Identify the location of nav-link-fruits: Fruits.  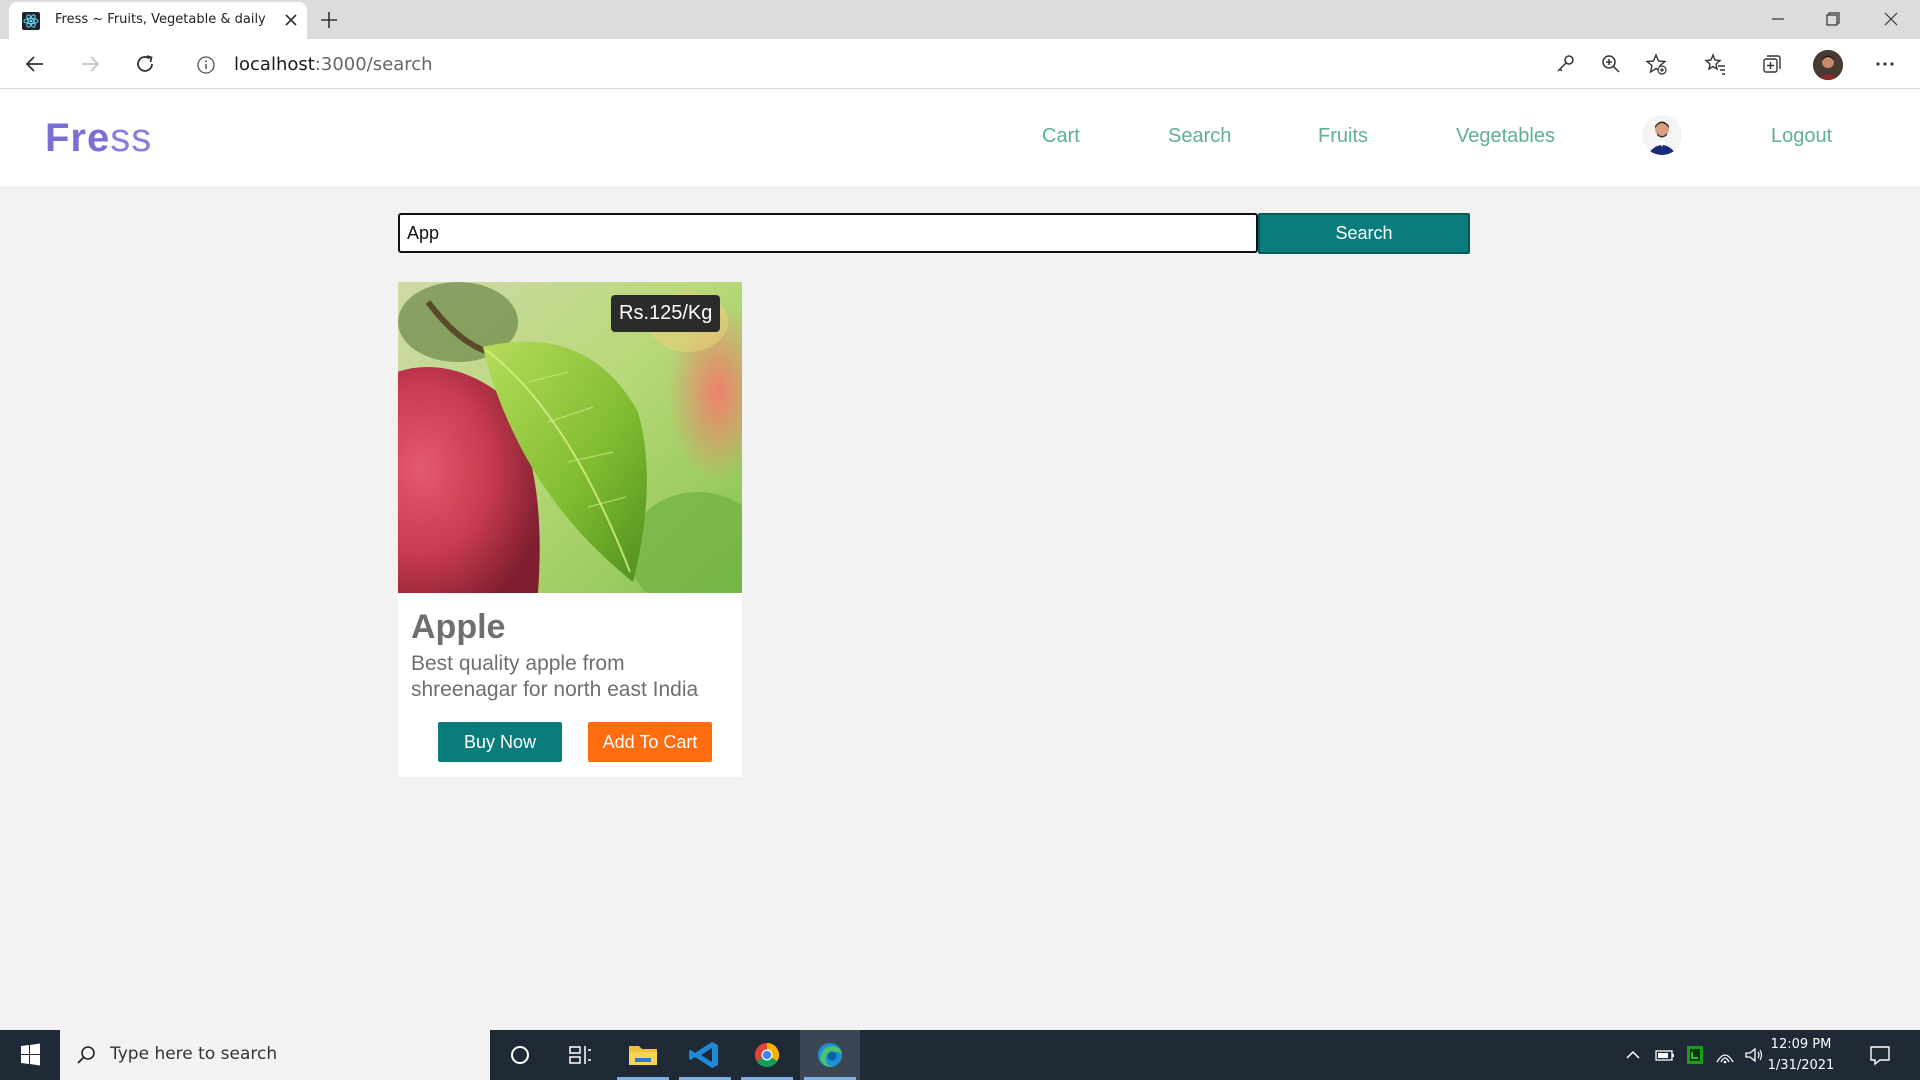
(1343, 136).